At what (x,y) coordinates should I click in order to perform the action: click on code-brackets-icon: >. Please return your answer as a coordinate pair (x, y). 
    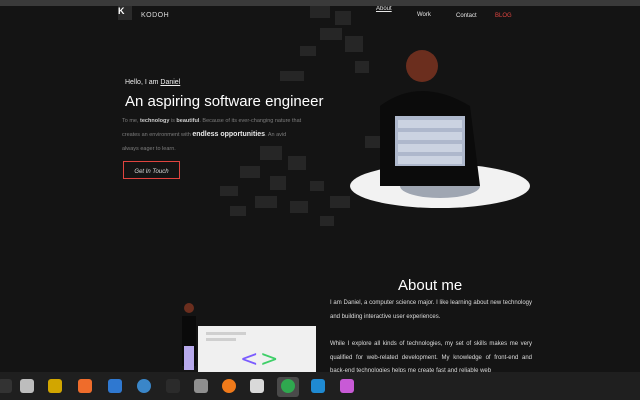
    Looking at the image, I should click on (269, 359).